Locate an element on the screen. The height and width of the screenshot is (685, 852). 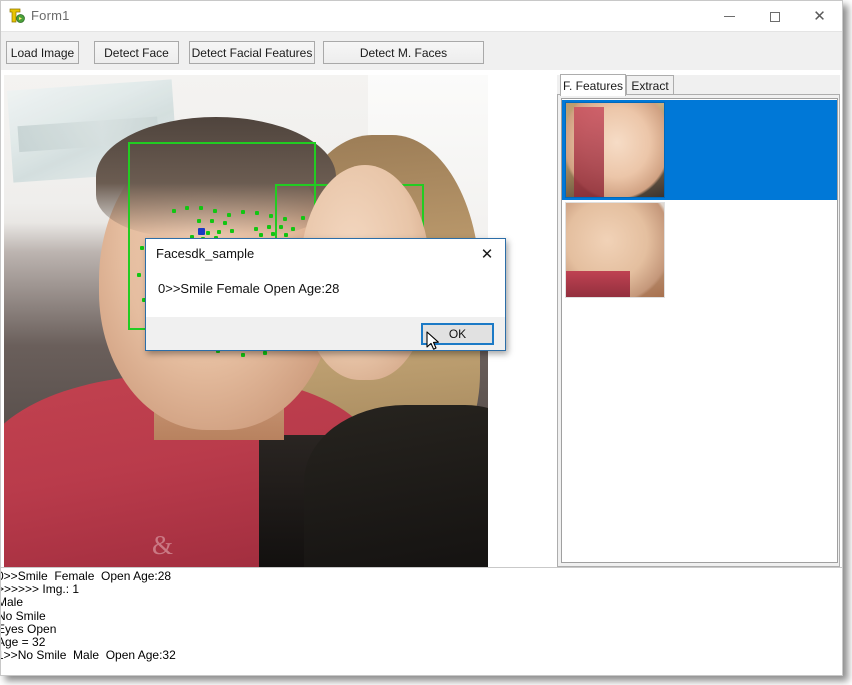
tab-strip: F. Features Extract is located at coordinates (698, 85).